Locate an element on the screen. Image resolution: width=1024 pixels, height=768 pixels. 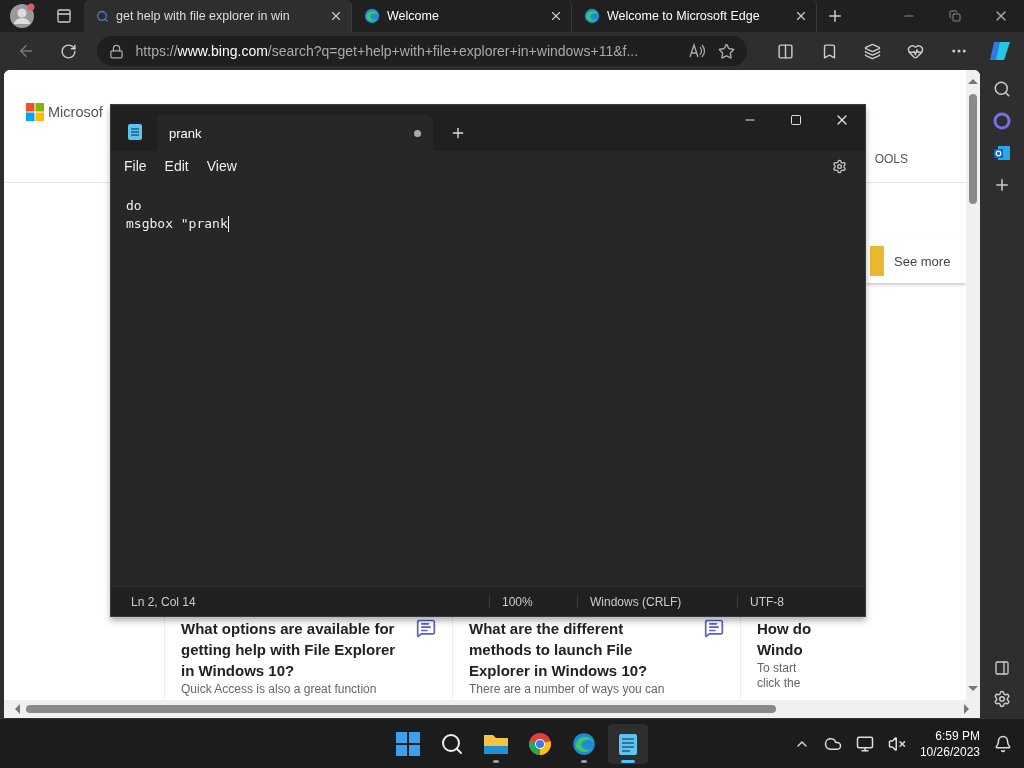
card-title: What are the different is located at coordinates (547, 629).